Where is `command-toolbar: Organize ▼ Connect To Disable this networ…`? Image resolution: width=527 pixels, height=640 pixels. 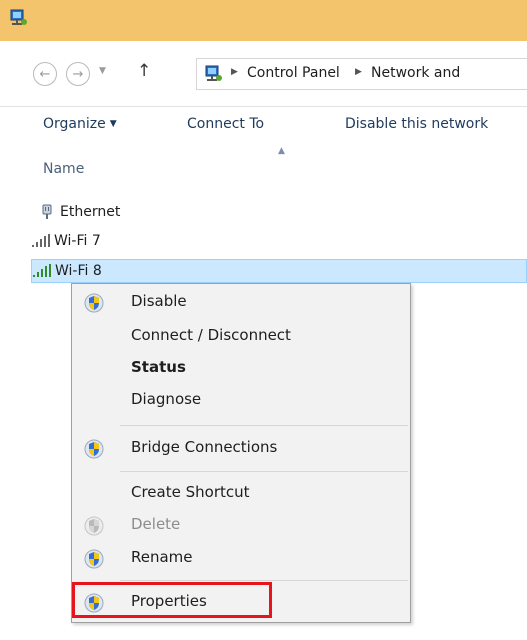
command-toolbar: Organize ▼ Connect To Disable this networ… is located at coordinates (263, 125).